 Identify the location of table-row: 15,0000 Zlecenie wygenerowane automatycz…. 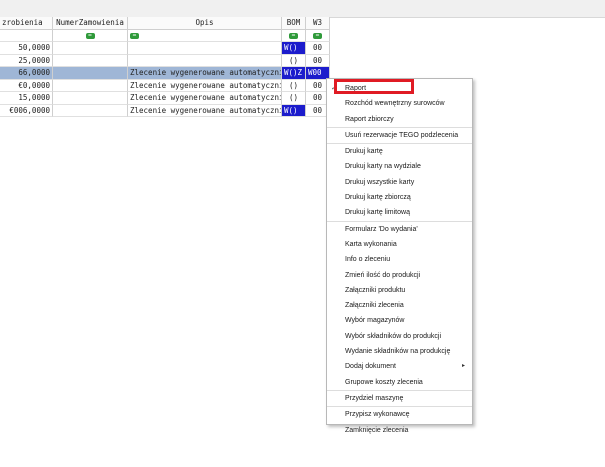
(165, 98).